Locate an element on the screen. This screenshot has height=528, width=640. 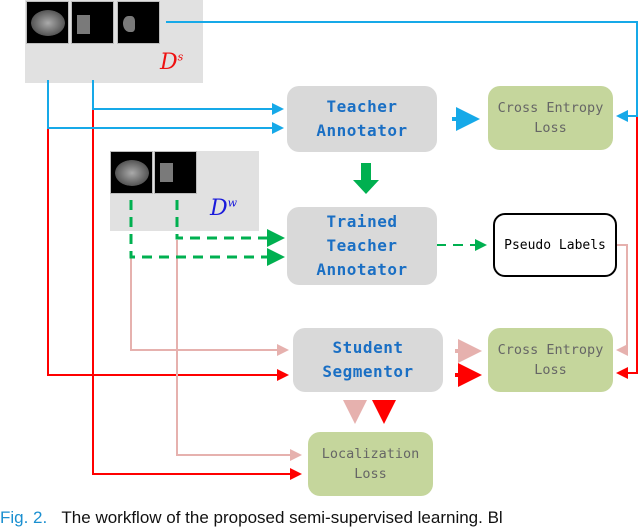
teacher-annotator-node: Teacher Annotator is located at coordinates (362, 119).